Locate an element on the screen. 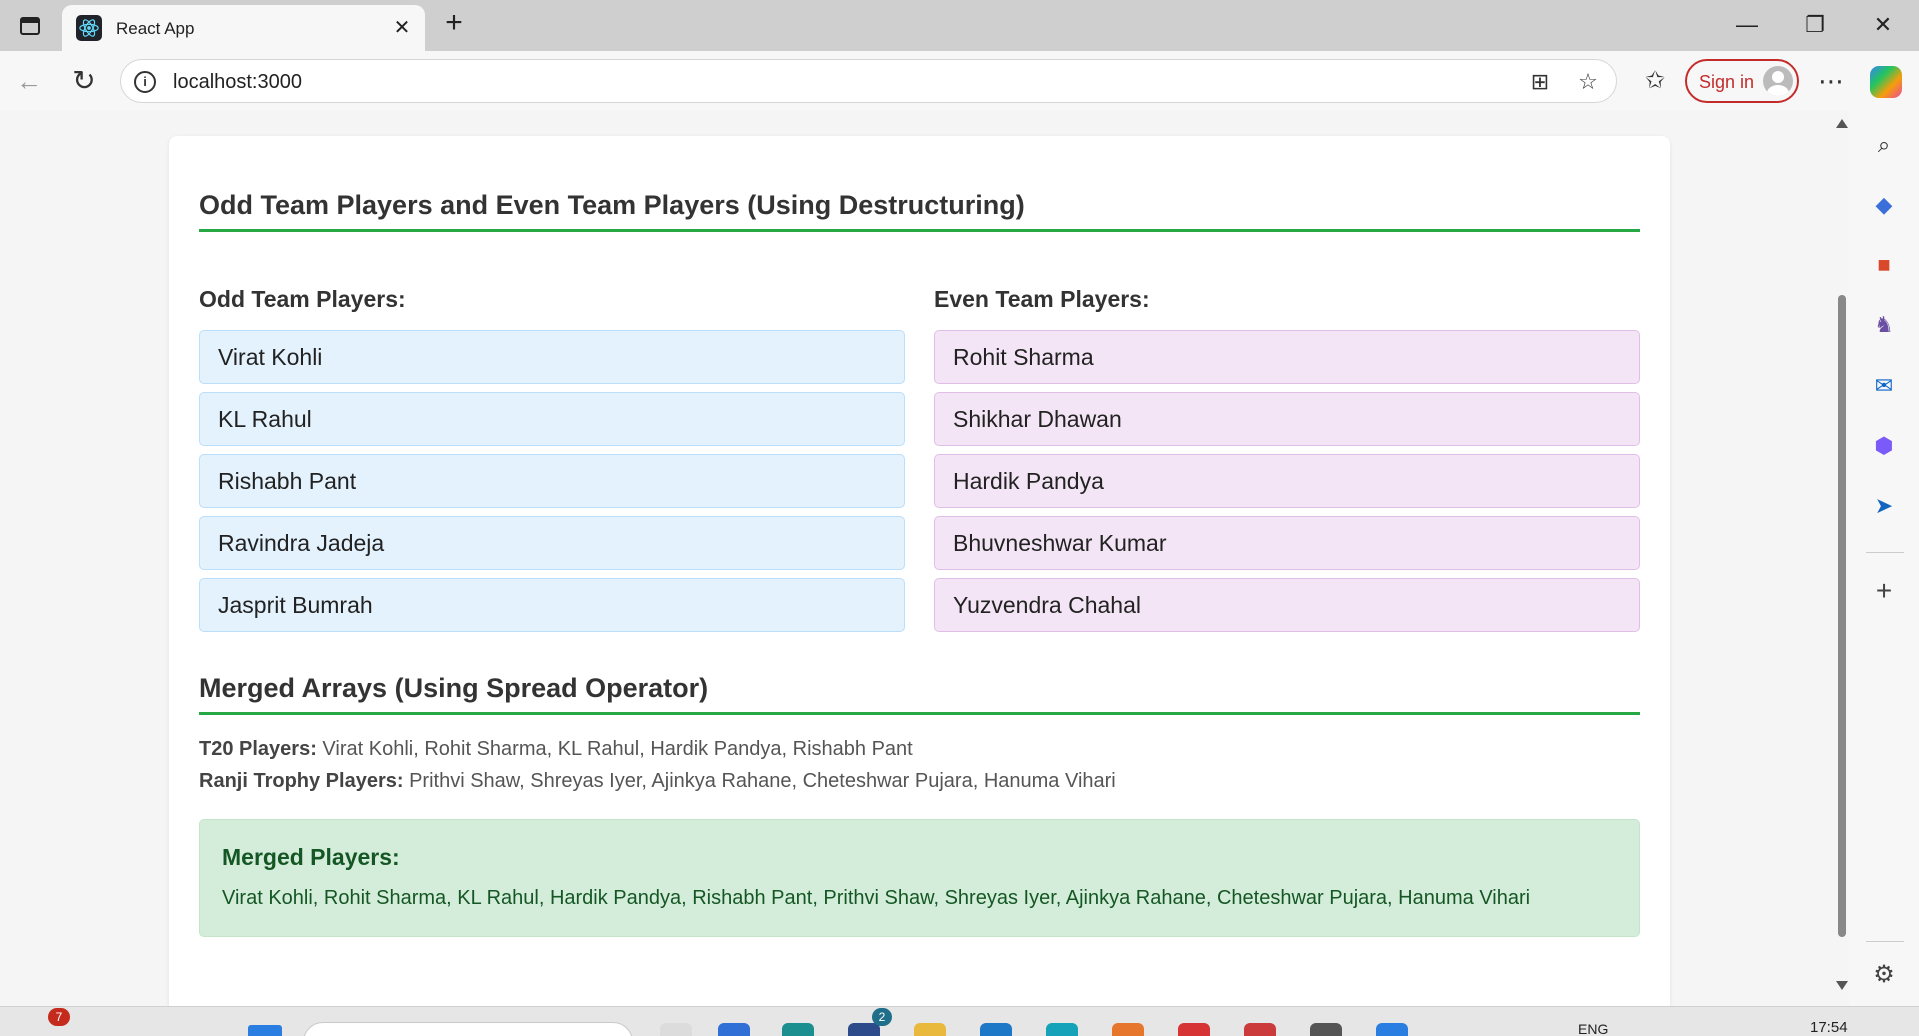 The width and height of the screenshot is (1919, 1036). even-team-heading: Even Team Players: is located at coordinates (1042, 299).